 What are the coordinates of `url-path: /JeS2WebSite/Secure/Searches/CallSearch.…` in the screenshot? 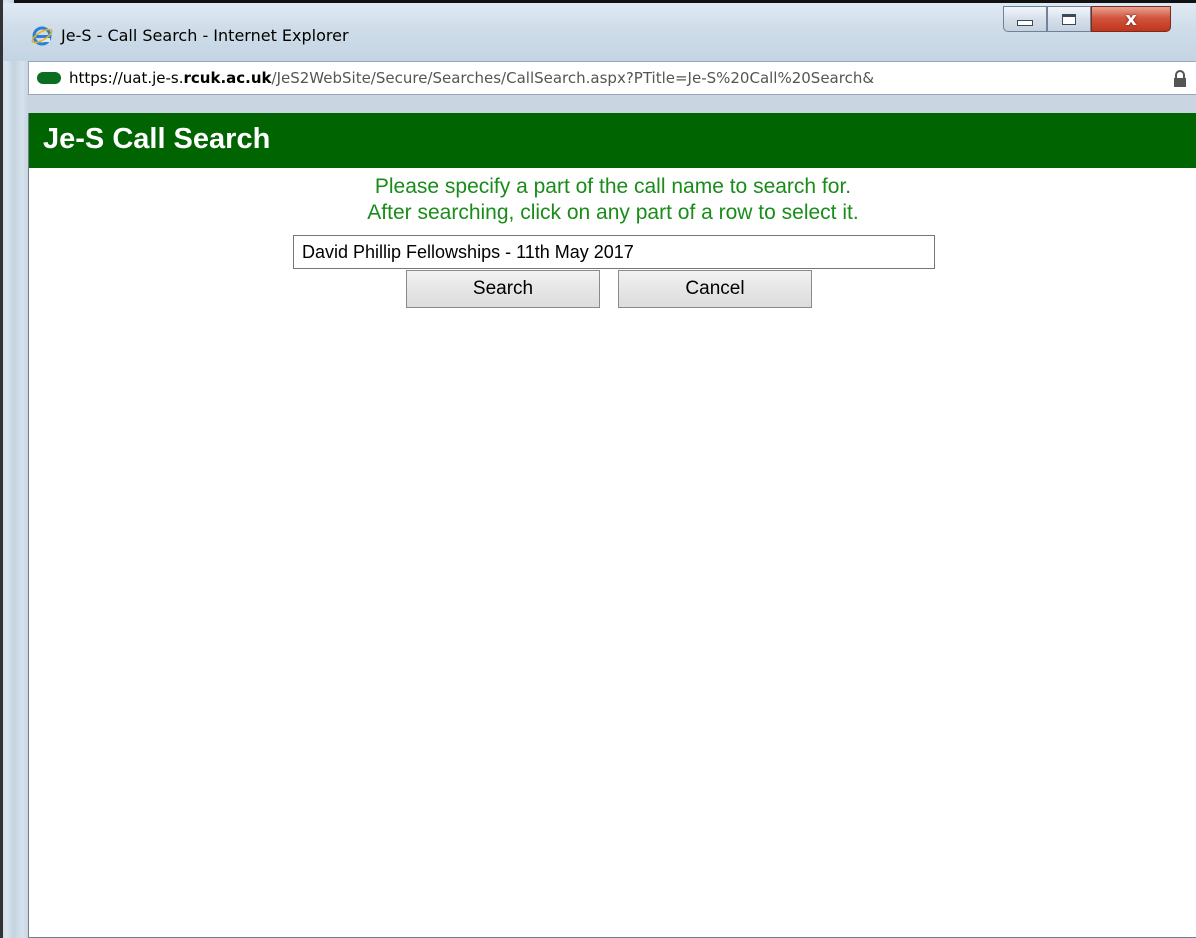 It's located at (573, 78).